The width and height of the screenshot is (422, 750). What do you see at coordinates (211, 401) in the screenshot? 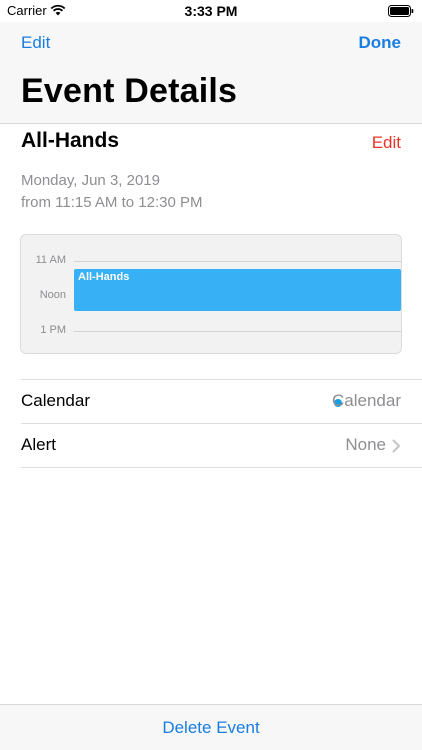
I see `calendar-row: Calendar Calendar` at bounding box center [211, 401].